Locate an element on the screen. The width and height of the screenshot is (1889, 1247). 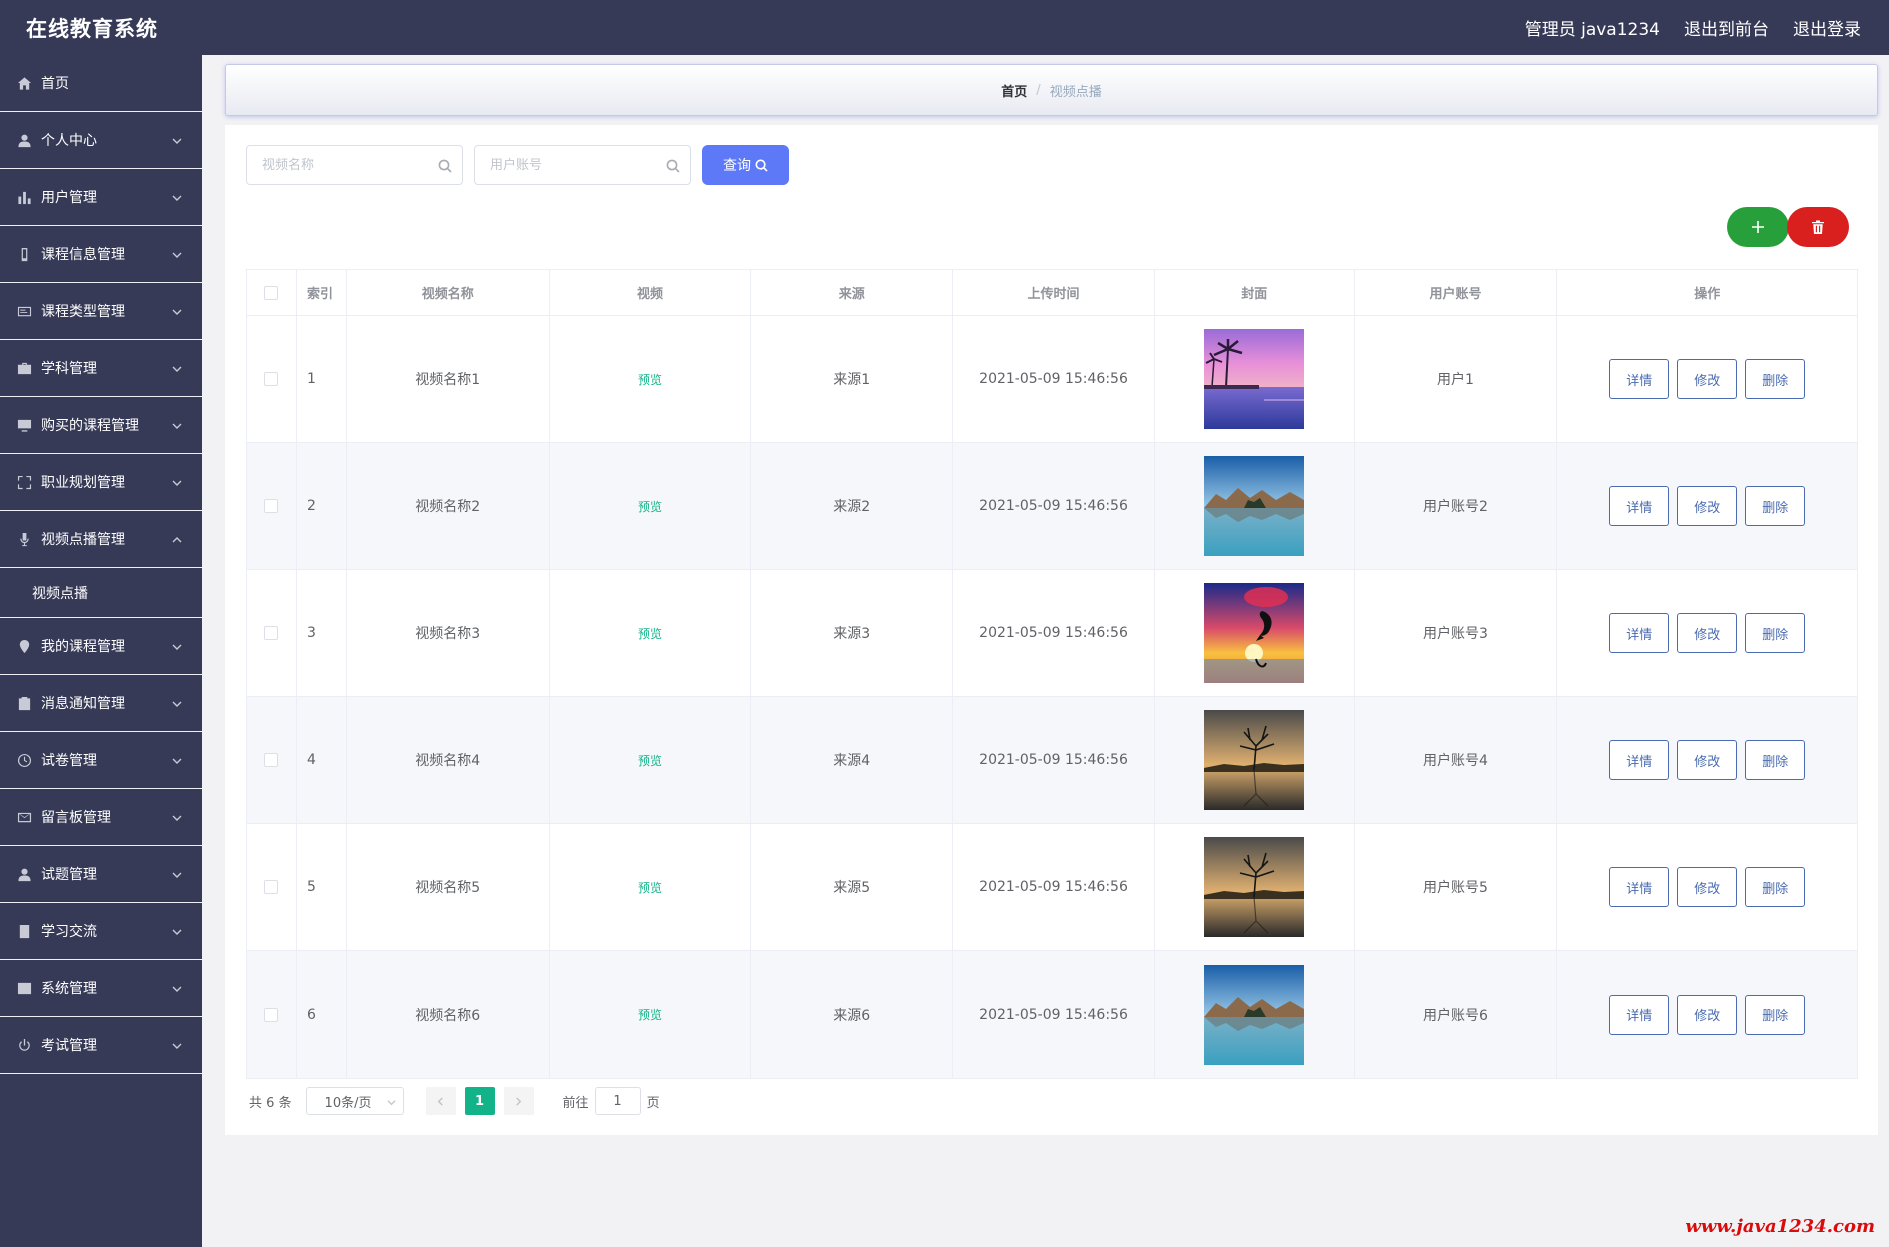
header-operations: 操作 is located at coordinates (1707, 294).